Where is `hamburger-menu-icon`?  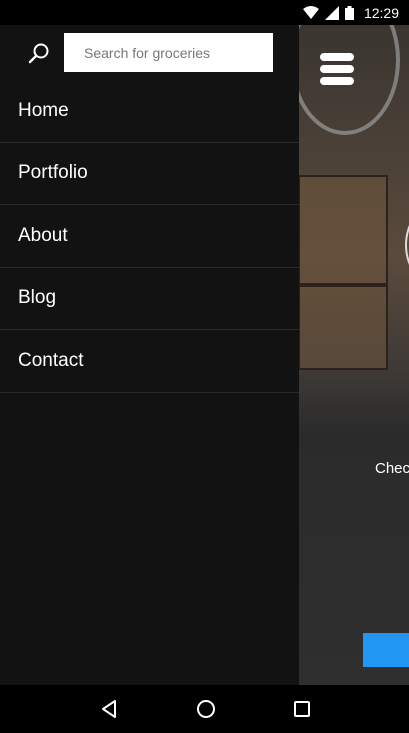 hamburger-menu-icon is located at coordinates (337, 70).